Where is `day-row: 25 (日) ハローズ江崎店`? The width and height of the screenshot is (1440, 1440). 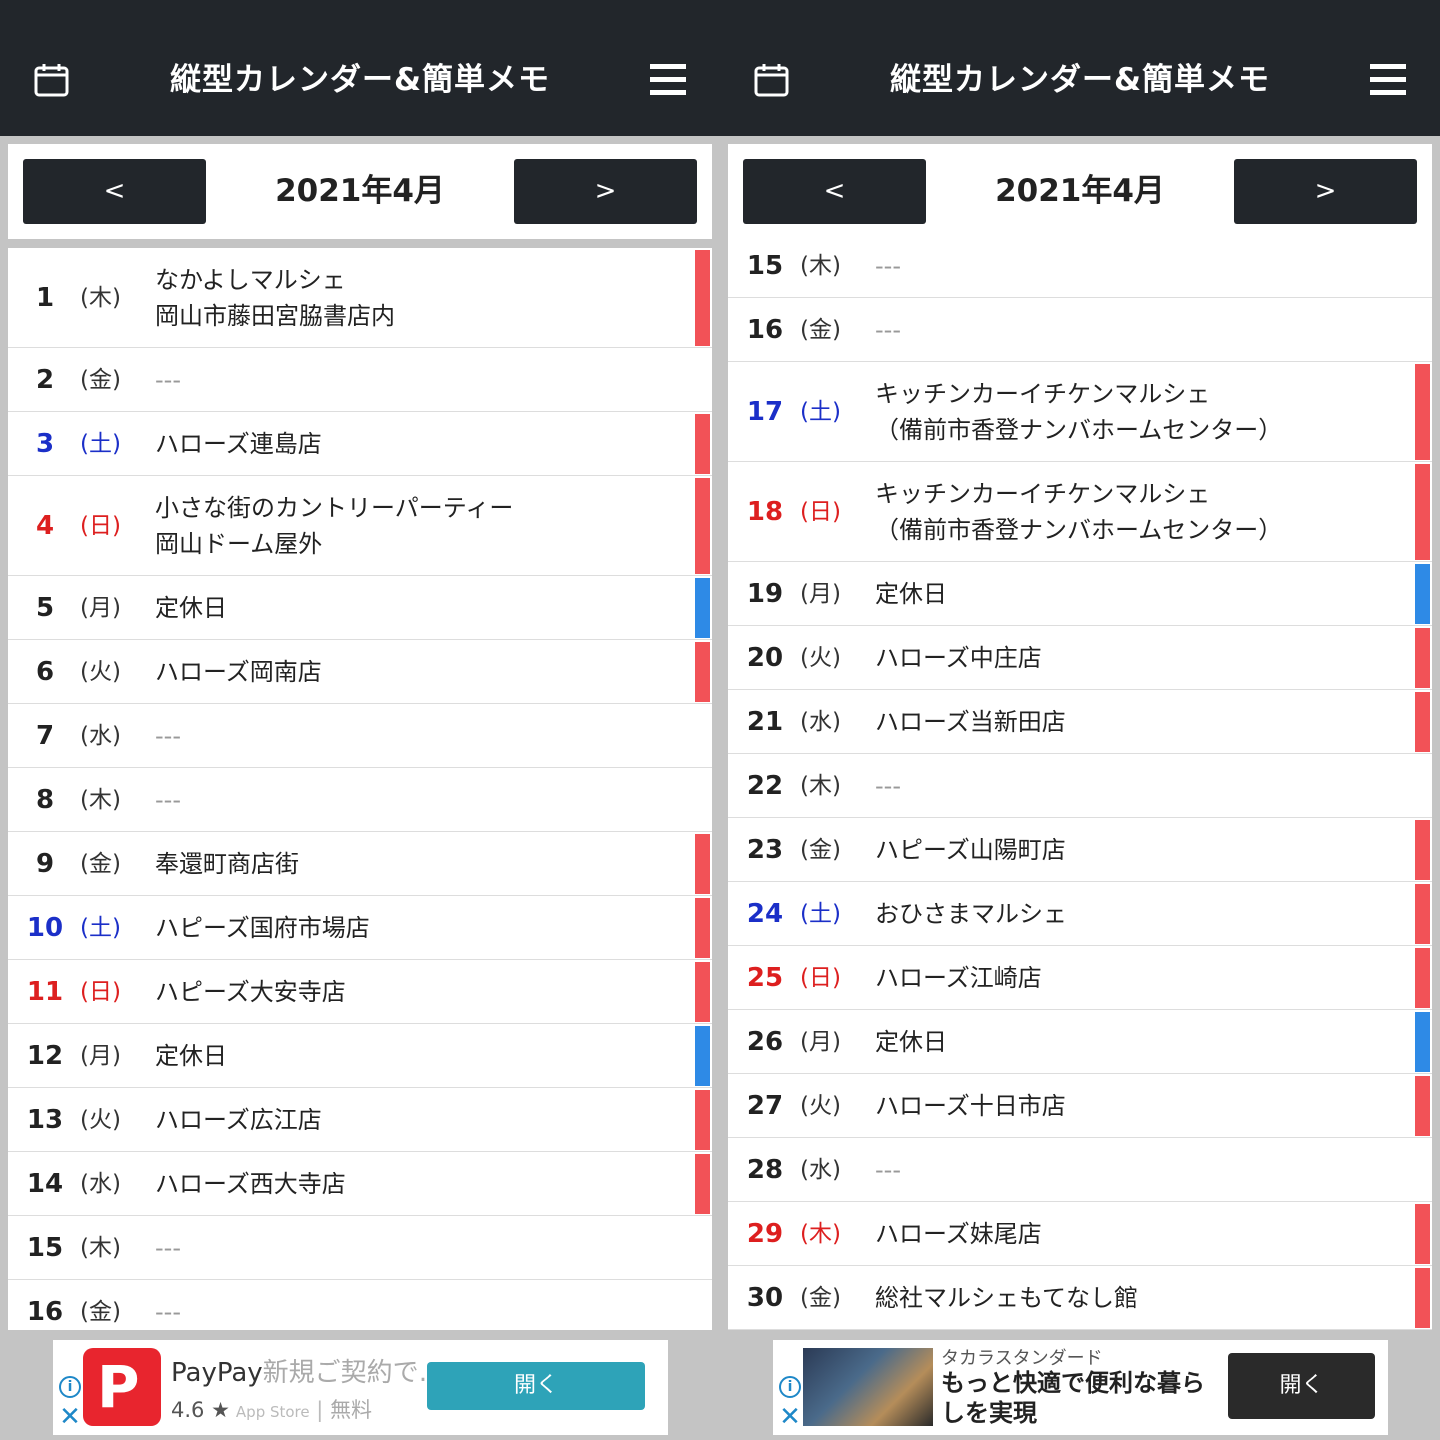
day-row: 25 (日) ハローズ江崎店 is located at coordinates (1080, 978).